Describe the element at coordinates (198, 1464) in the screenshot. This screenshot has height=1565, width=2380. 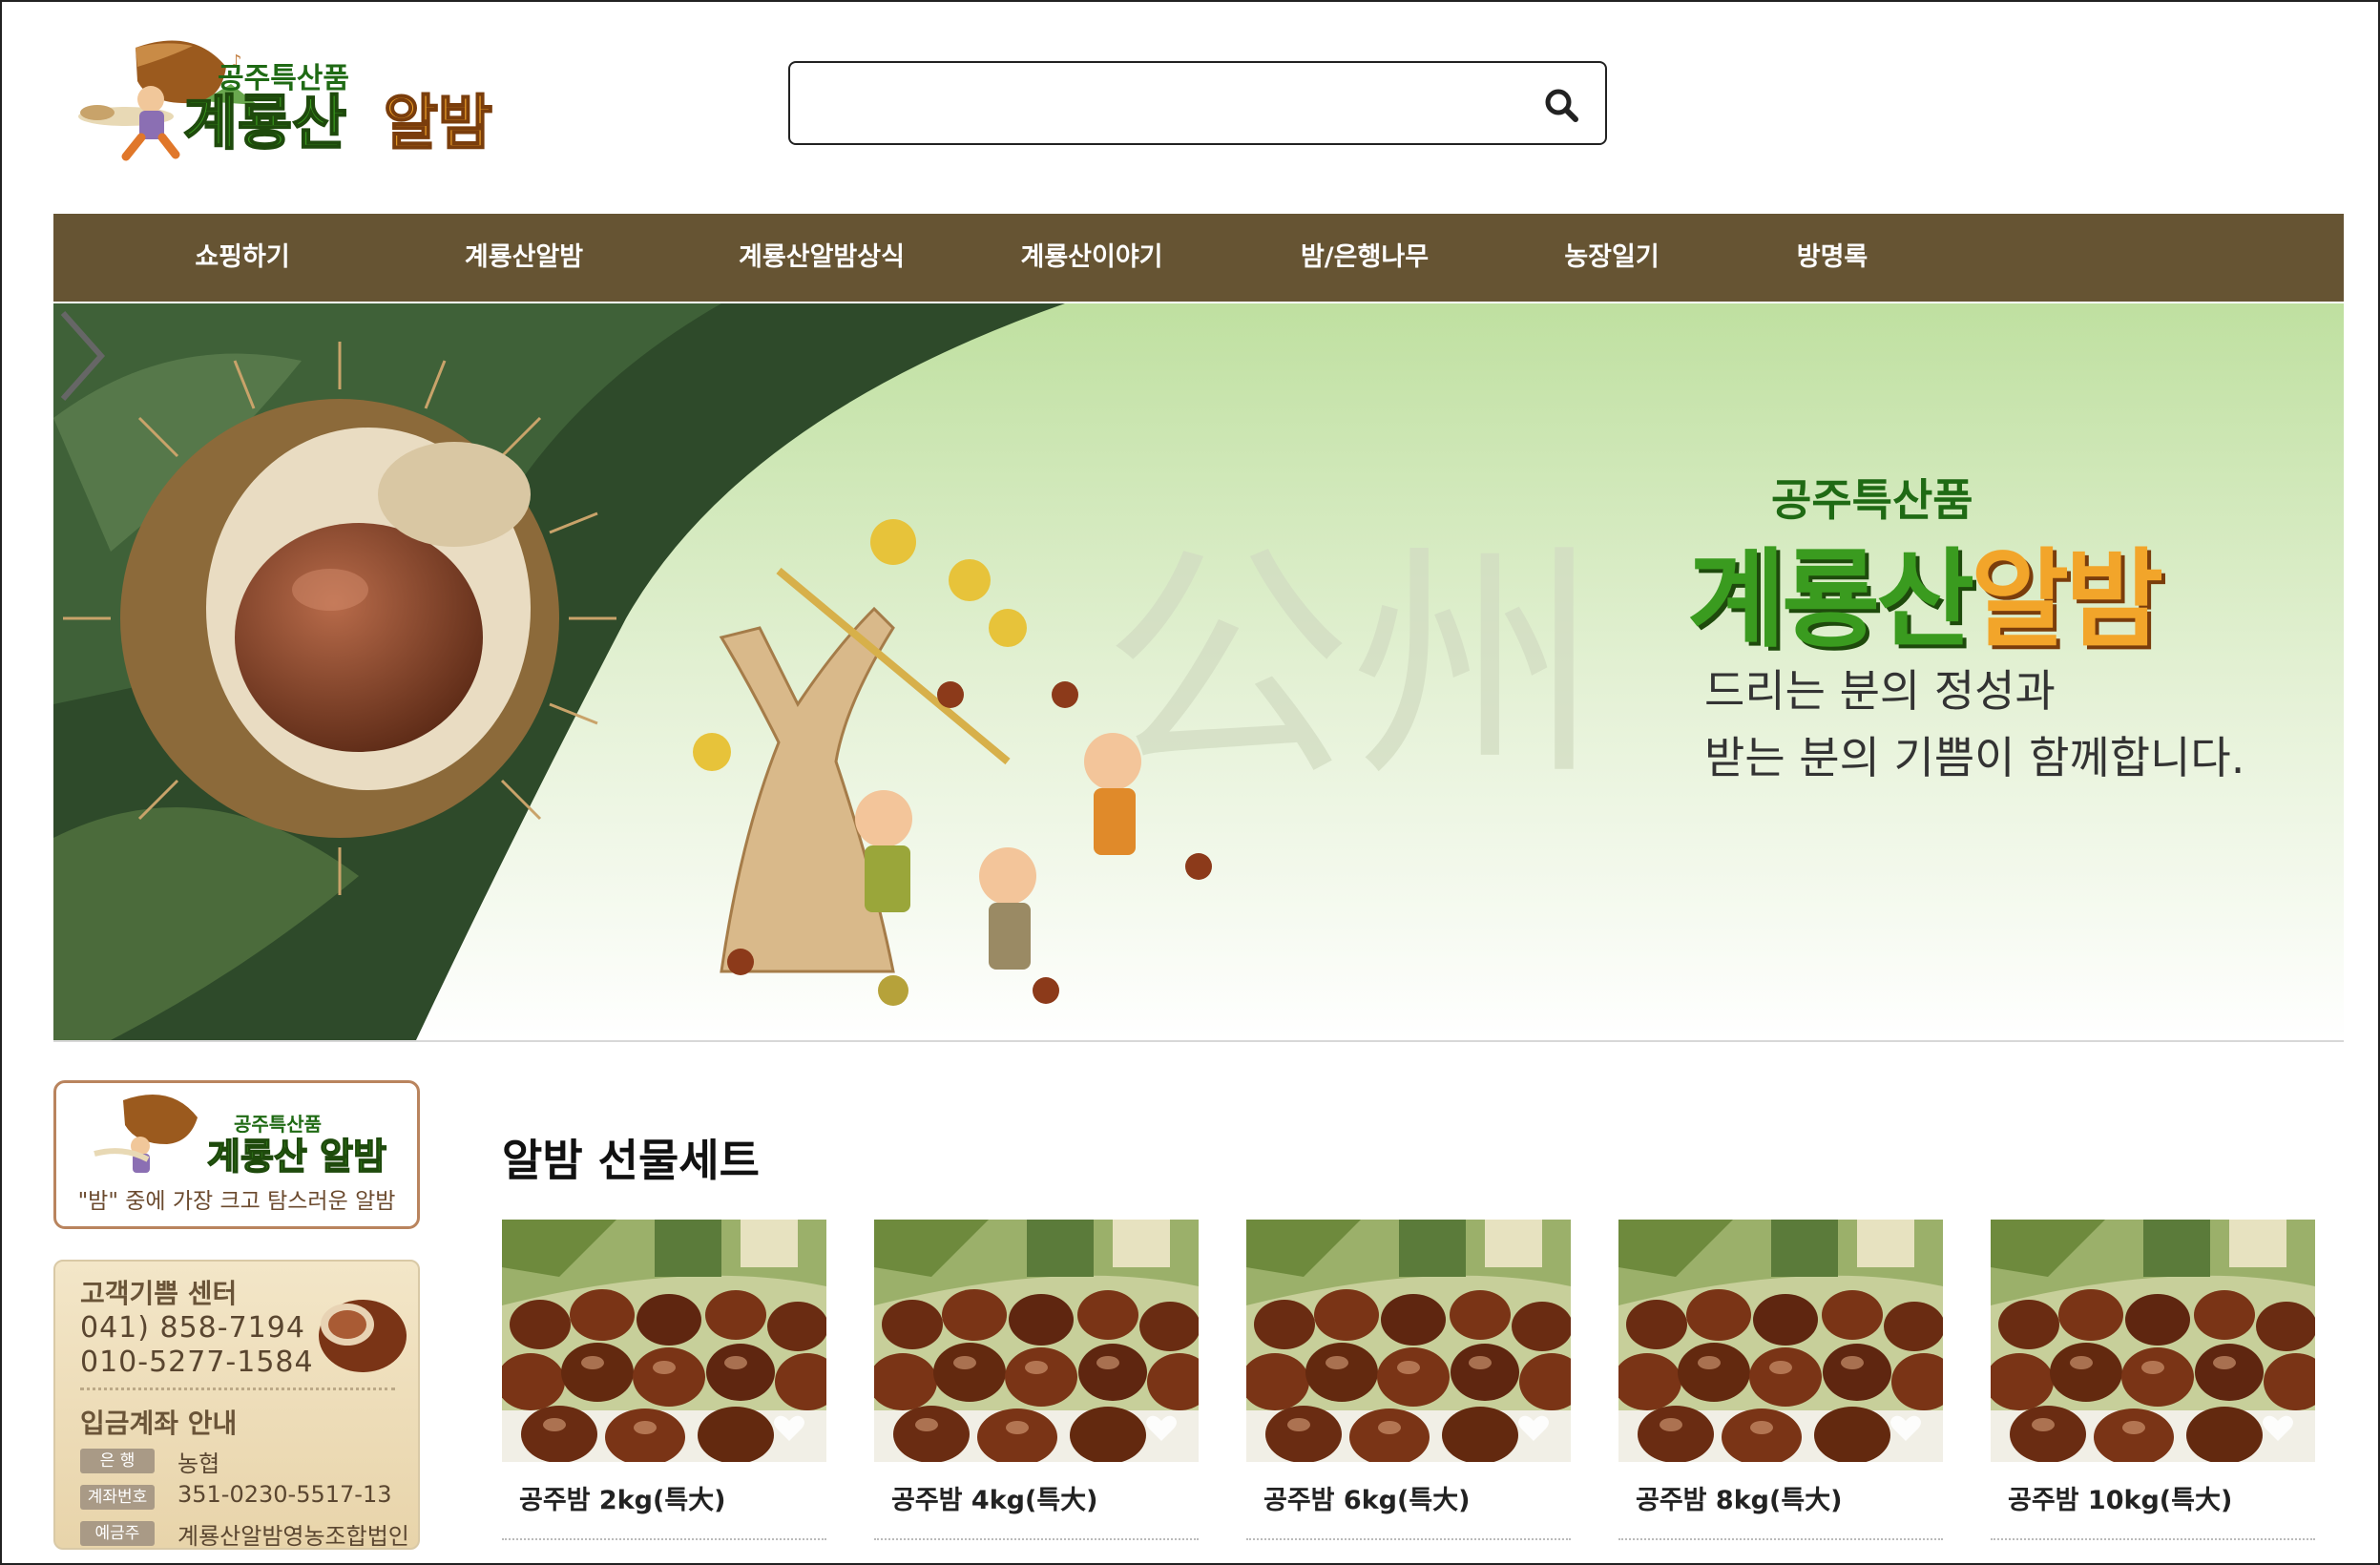
I see `bank-value: 농협` at that location.